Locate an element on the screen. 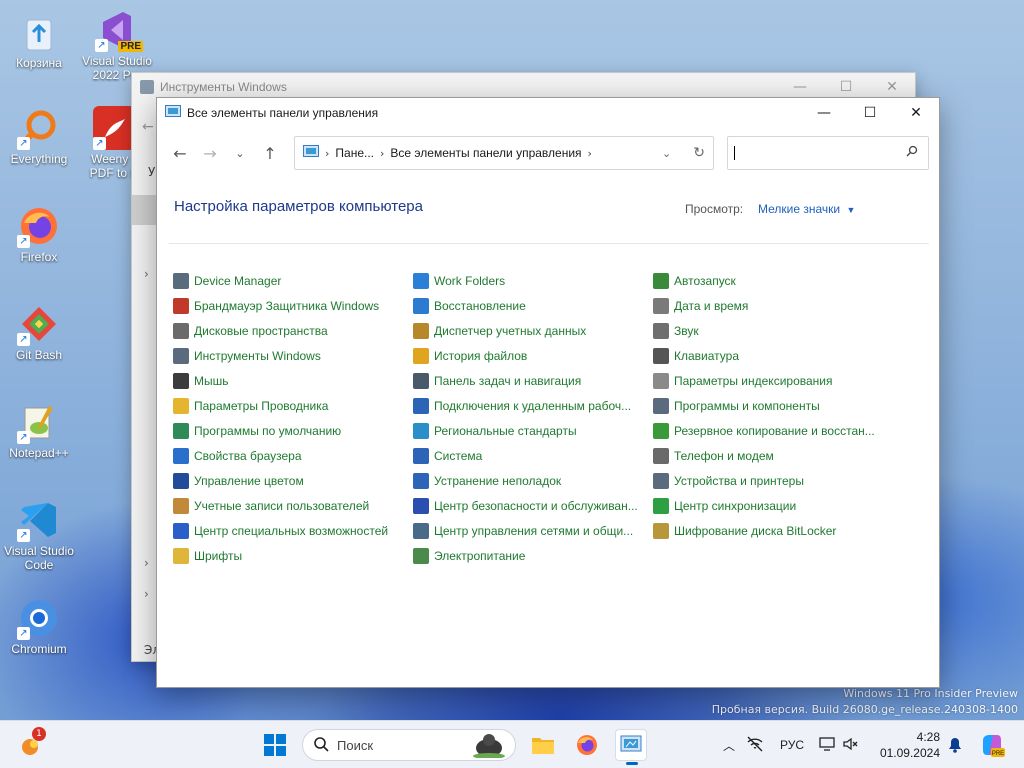 The image size is (1024, 768). control-panel-item: Свойства браузера is located at coordinates (293, 455).